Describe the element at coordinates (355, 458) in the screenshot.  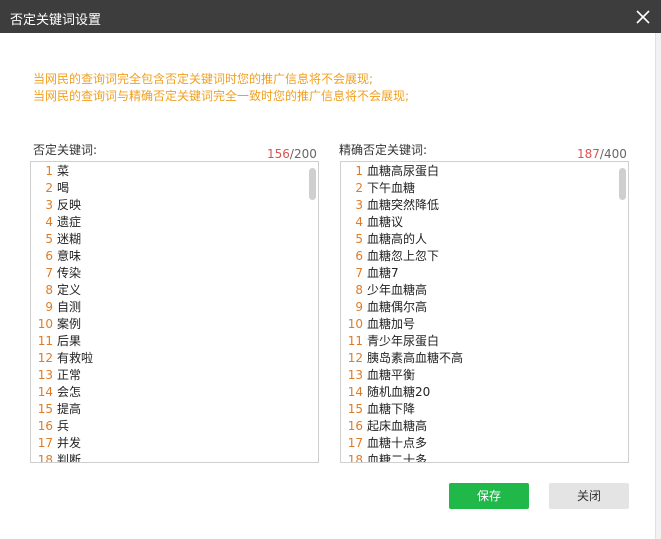
I see `line-number: 18` at that location.